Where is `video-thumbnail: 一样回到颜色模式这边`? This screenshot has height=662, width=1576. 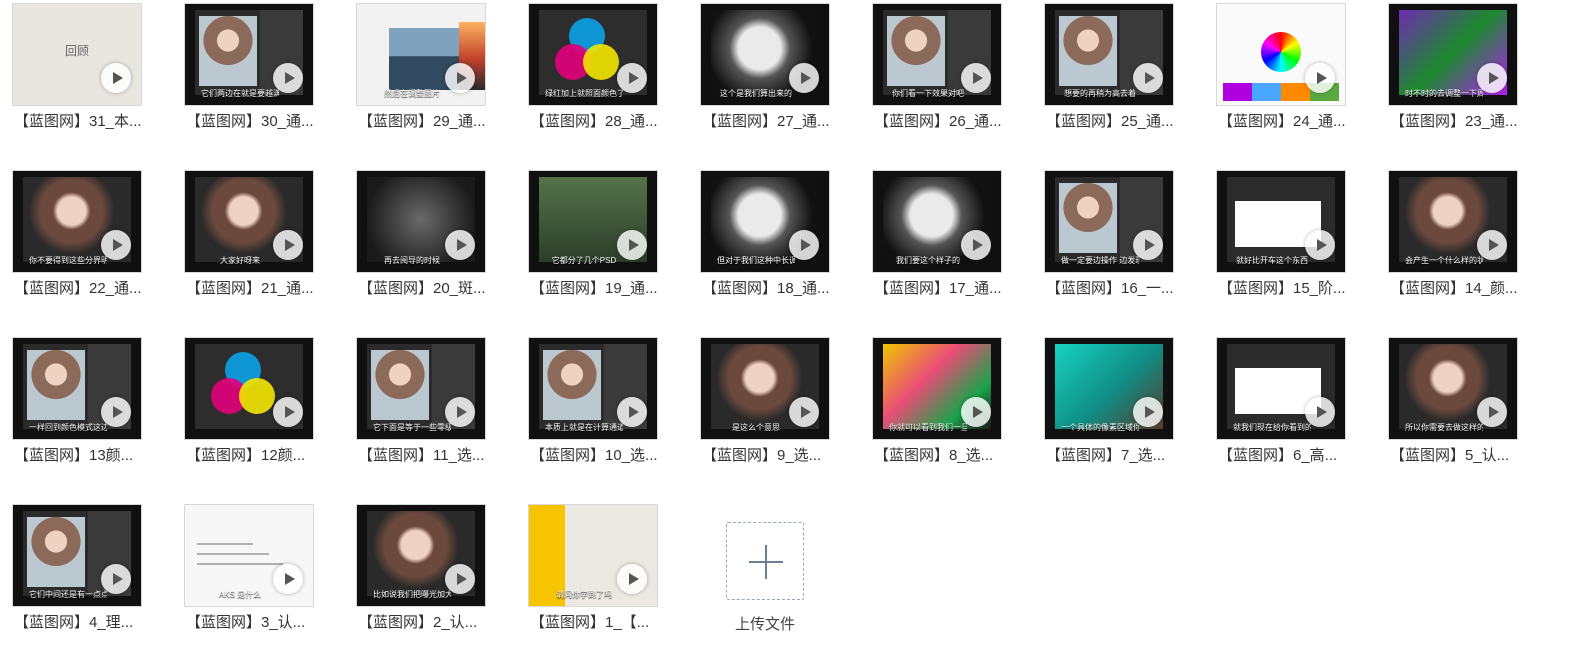
video-thumbnail: 一样回到颜色模式这边 is located at coordinates (77, 388).